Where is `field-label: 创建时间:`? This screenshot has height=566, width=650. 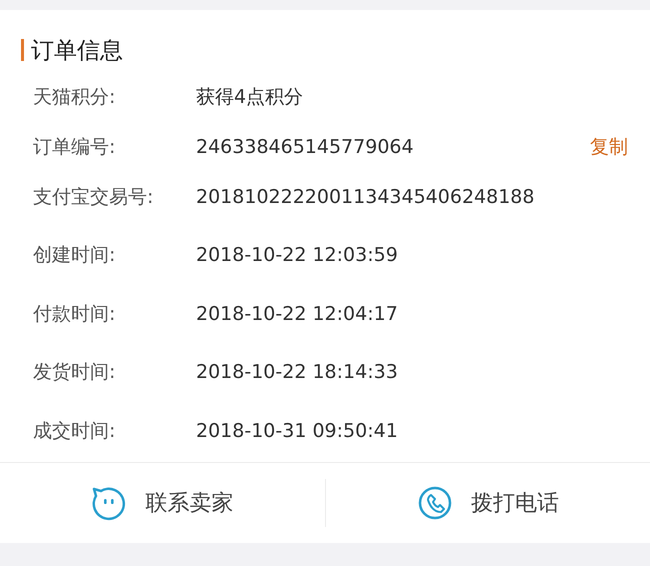 field-label: 创建时间: is located at coordinates (74, 255).